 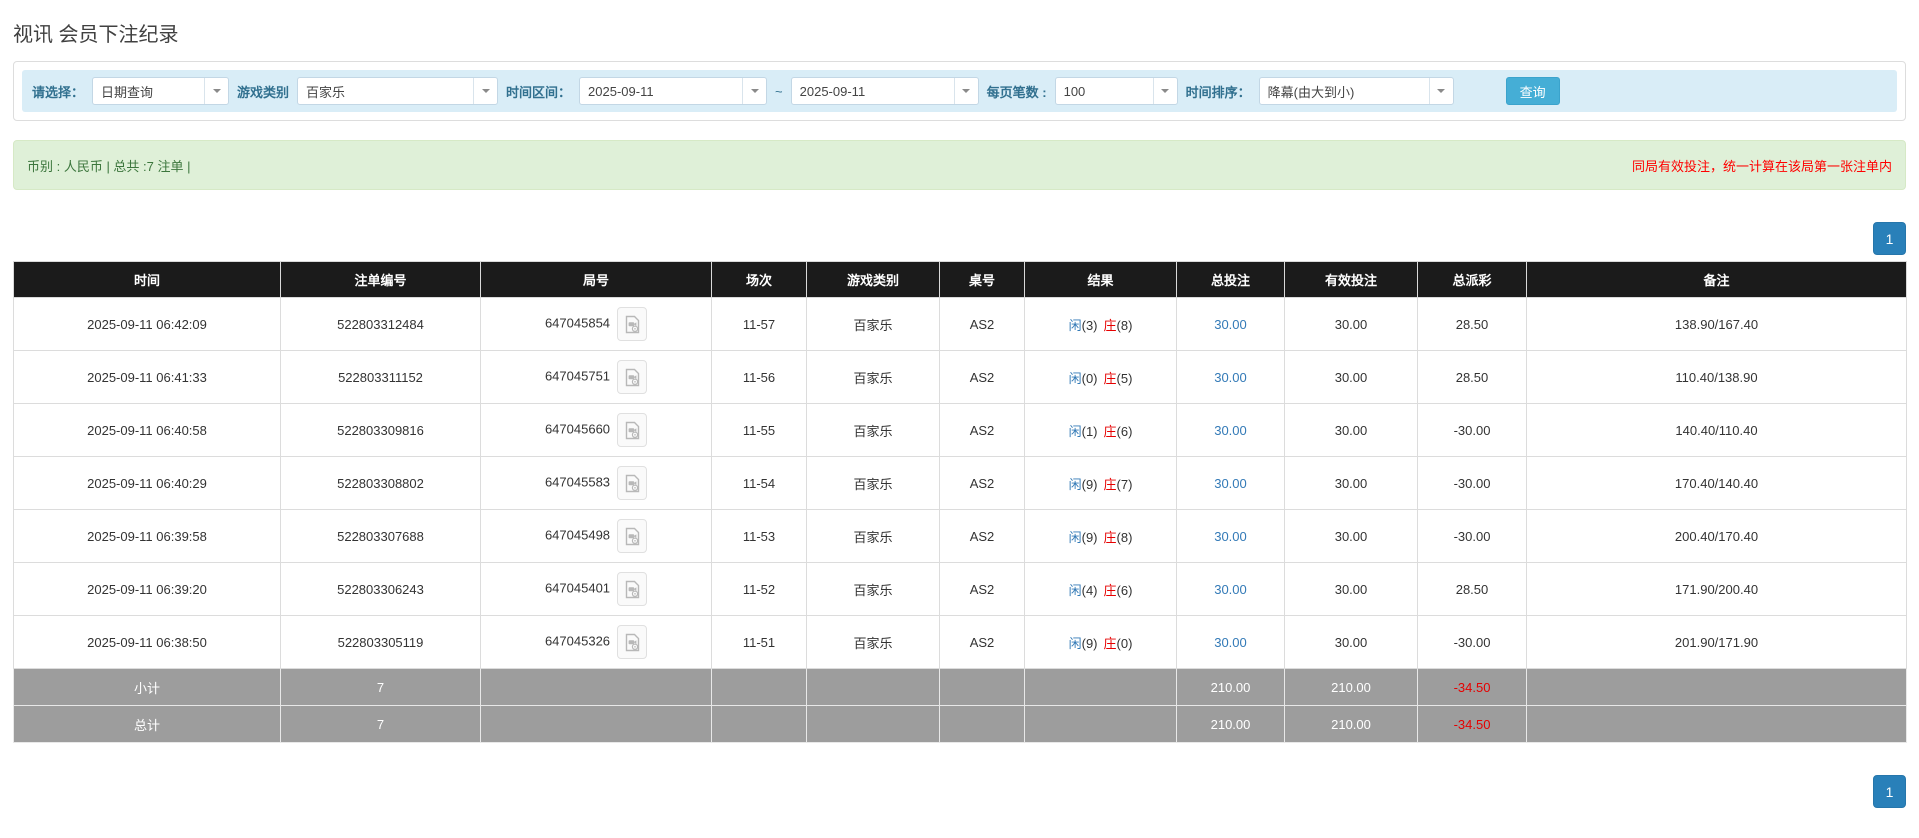 What do you see at coordinates (1716, 642) in the screenshot?
I see `cell-remark: 201.90/171.90` at bounding box center [1716, 642].